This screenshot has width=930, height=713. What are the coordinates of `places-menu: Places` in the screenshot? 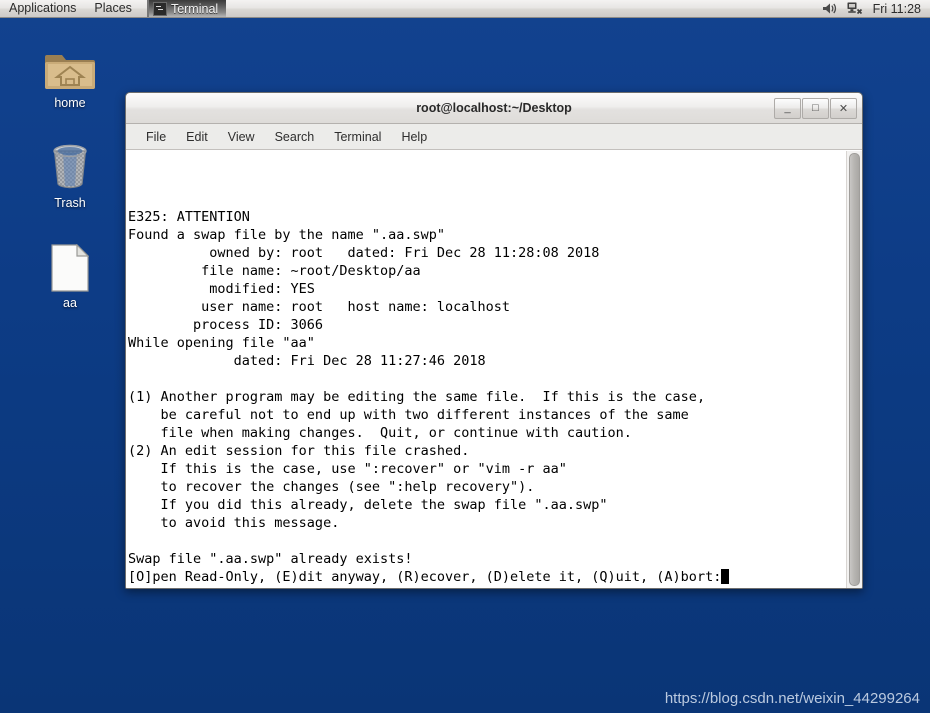 It's located at (113, 8).